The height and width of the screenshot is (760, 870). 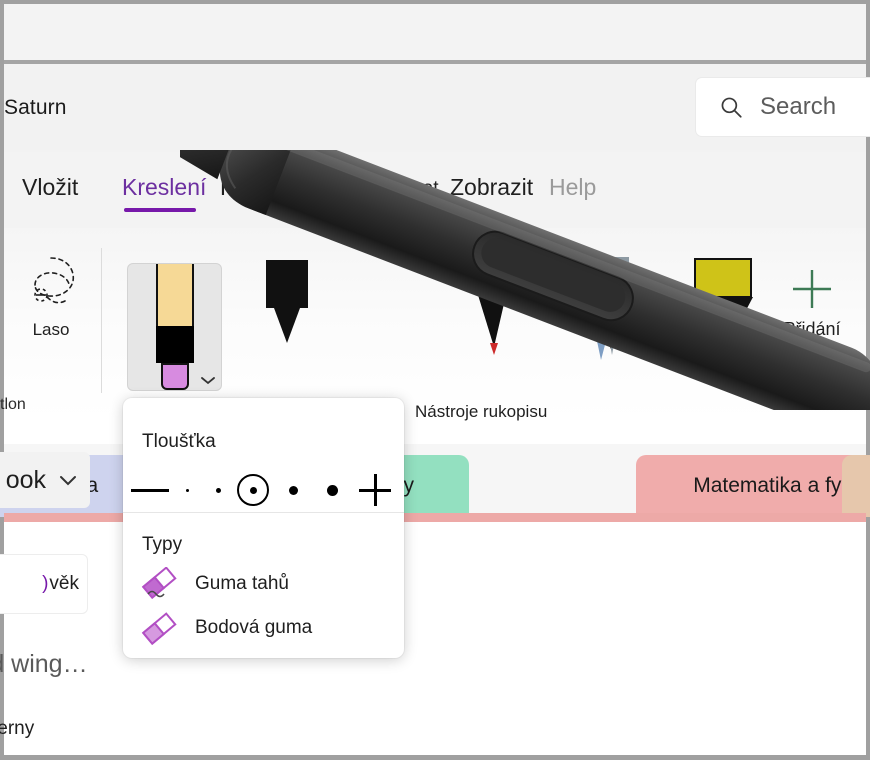 I want to click on thickness-heading: Tloušťka, so click(x=179, y=441).